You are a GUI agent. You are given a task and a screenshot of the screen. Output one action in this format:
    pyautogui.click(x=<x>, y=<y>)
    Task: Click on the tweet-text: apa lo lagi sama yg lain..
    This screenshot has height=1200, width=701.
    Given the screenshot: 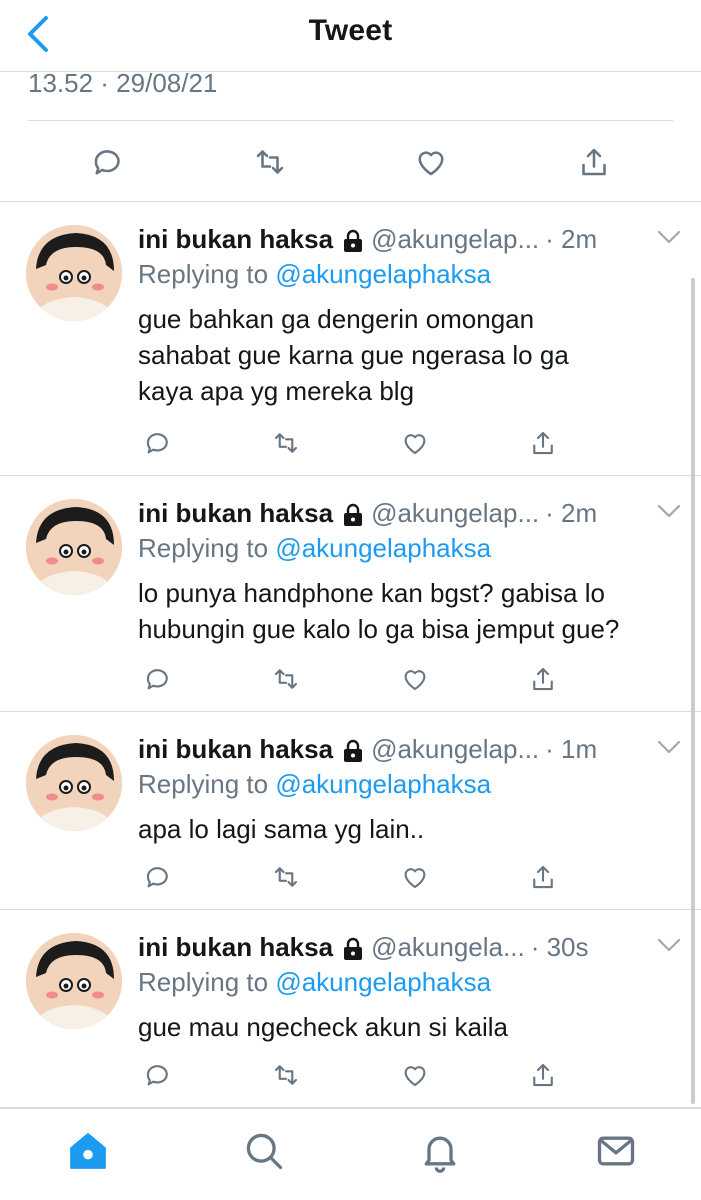 What is the action you would take?
    pyautogui.click(x=281, y=829)
    